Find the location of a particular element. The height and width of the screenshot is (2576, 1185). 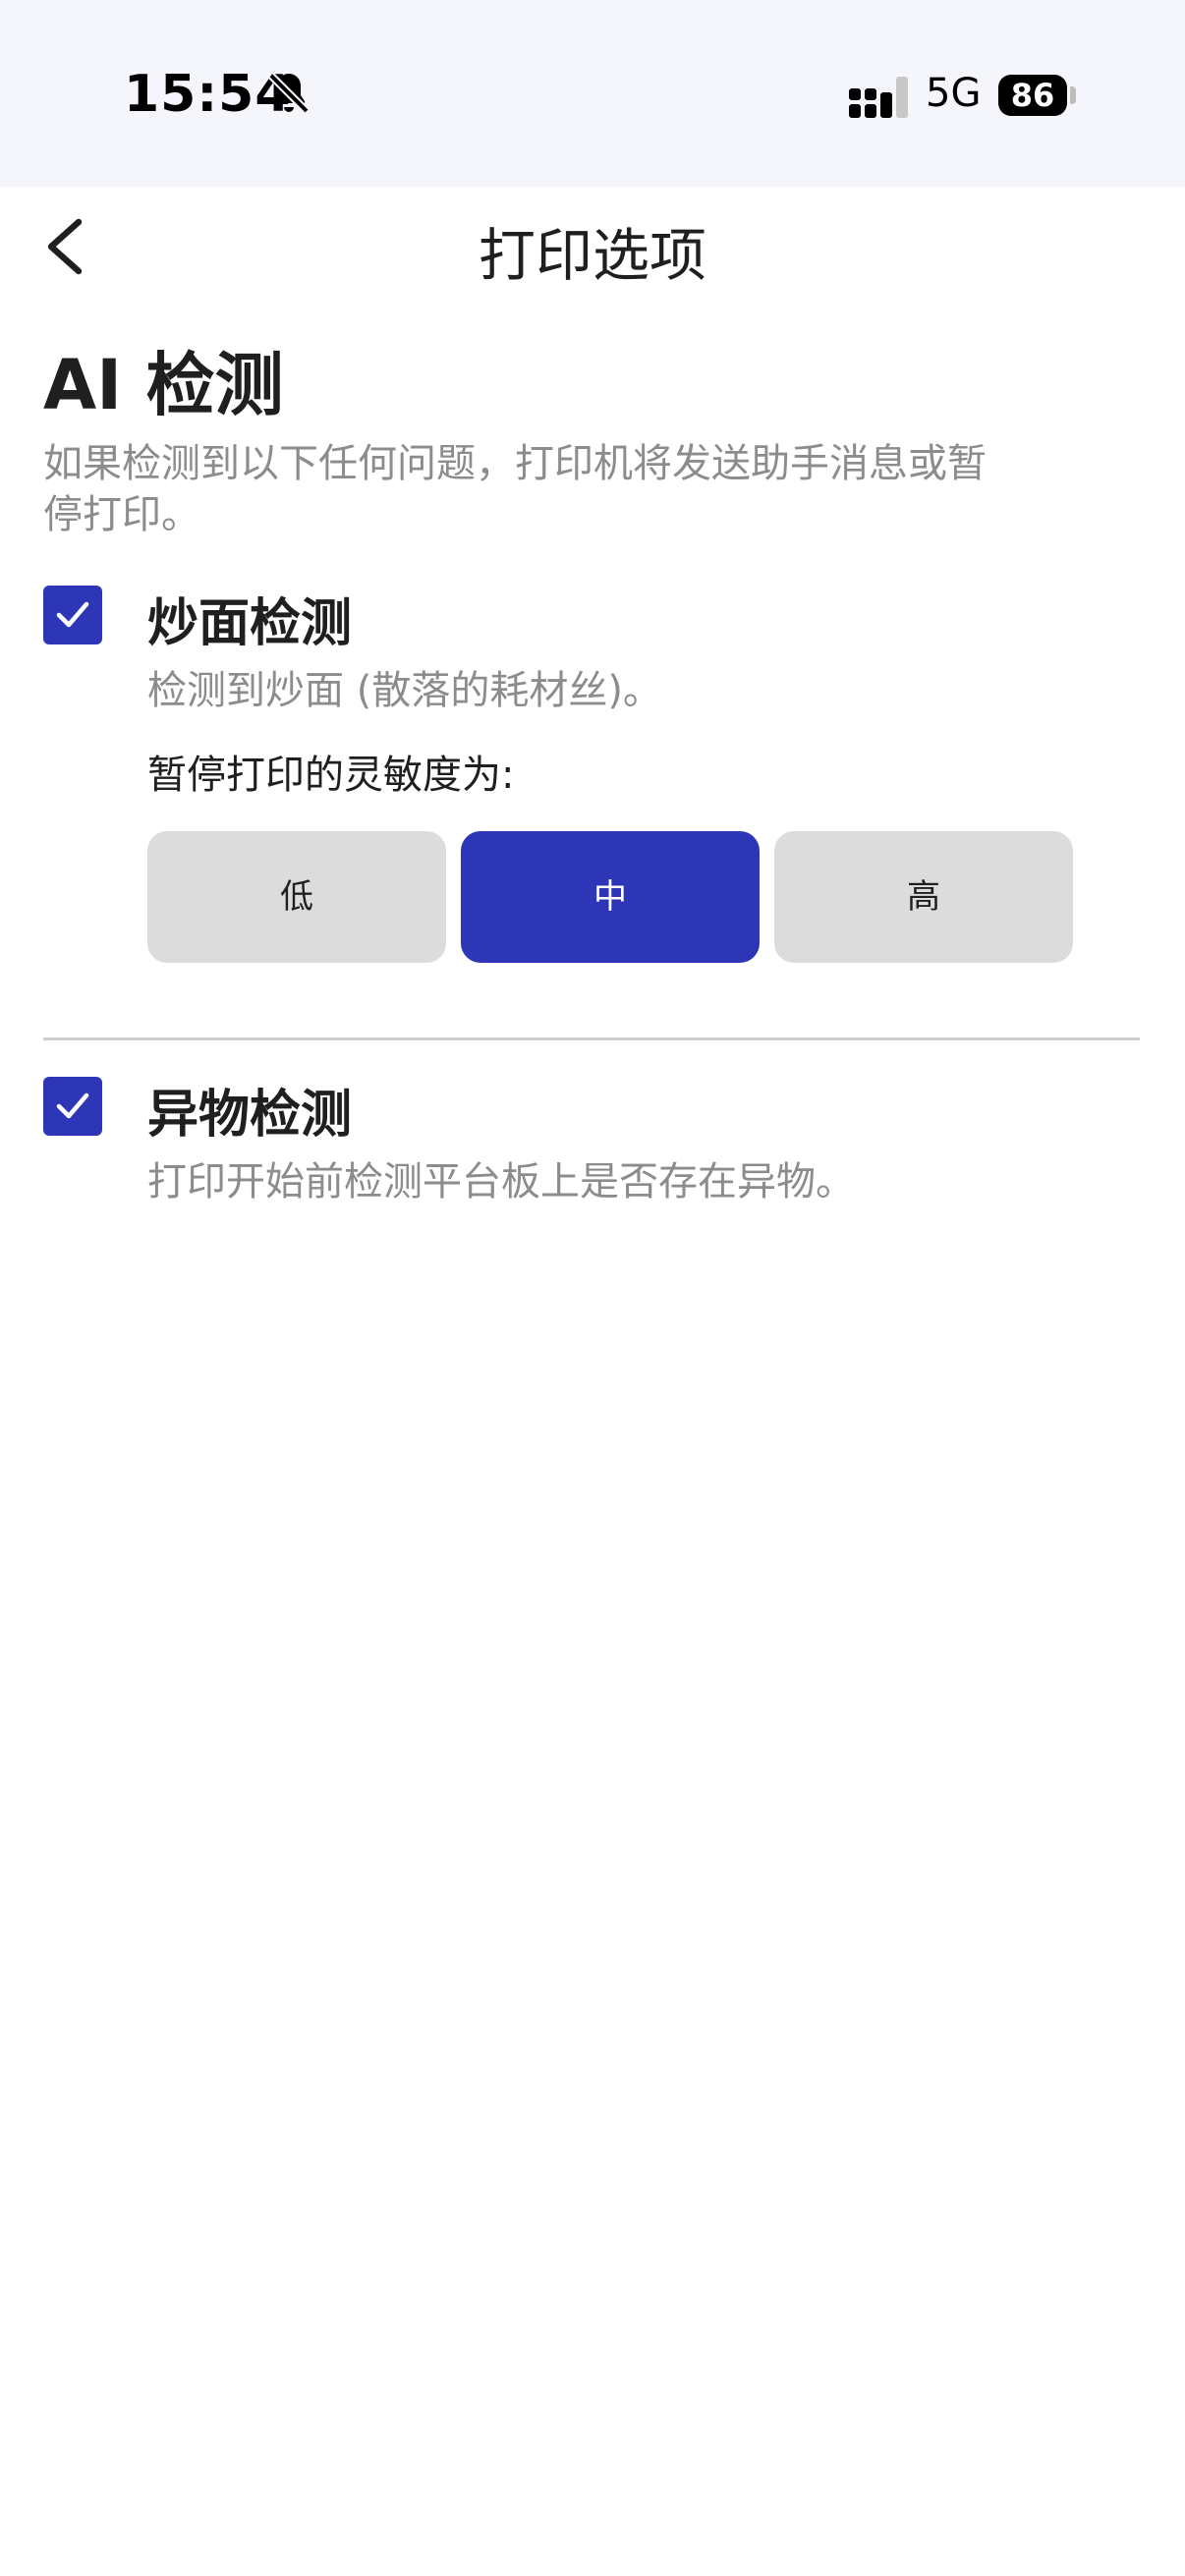

sensitivity-medium-button: 中 is located at coordinates (610, 897).